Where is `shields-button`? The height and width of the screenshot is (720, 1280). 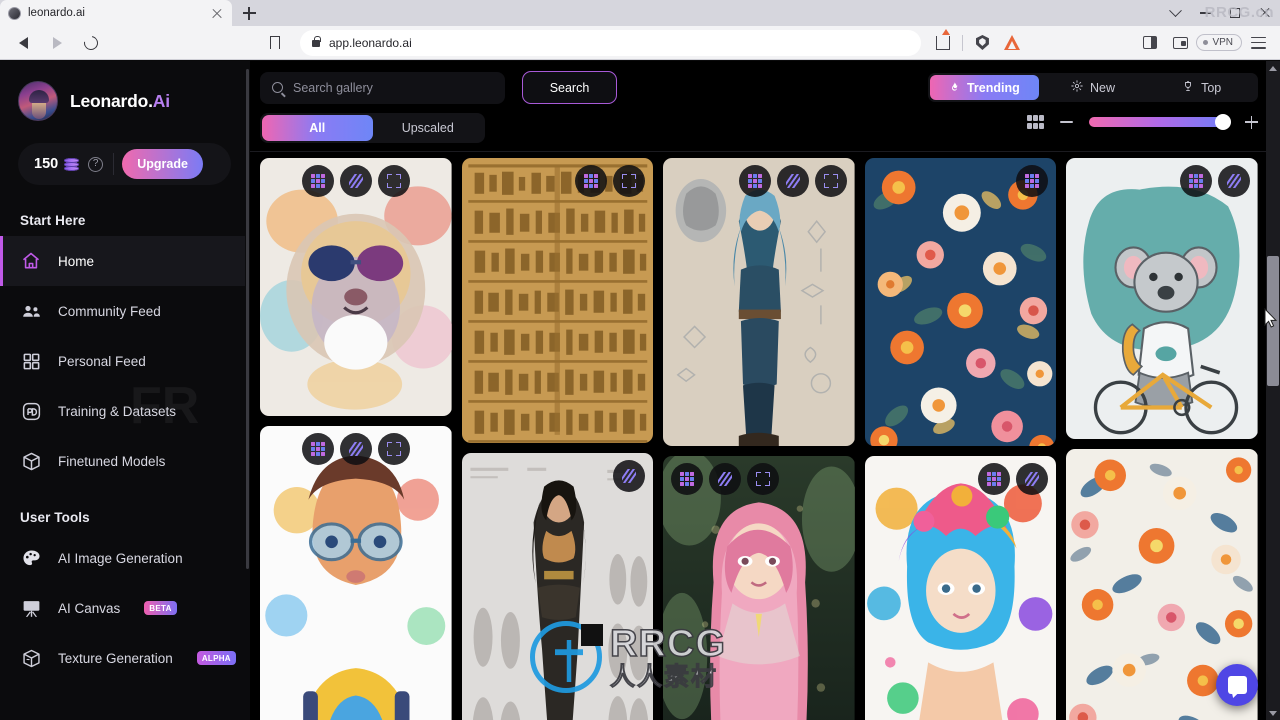 shields-button is located at coordinates (982, 43).